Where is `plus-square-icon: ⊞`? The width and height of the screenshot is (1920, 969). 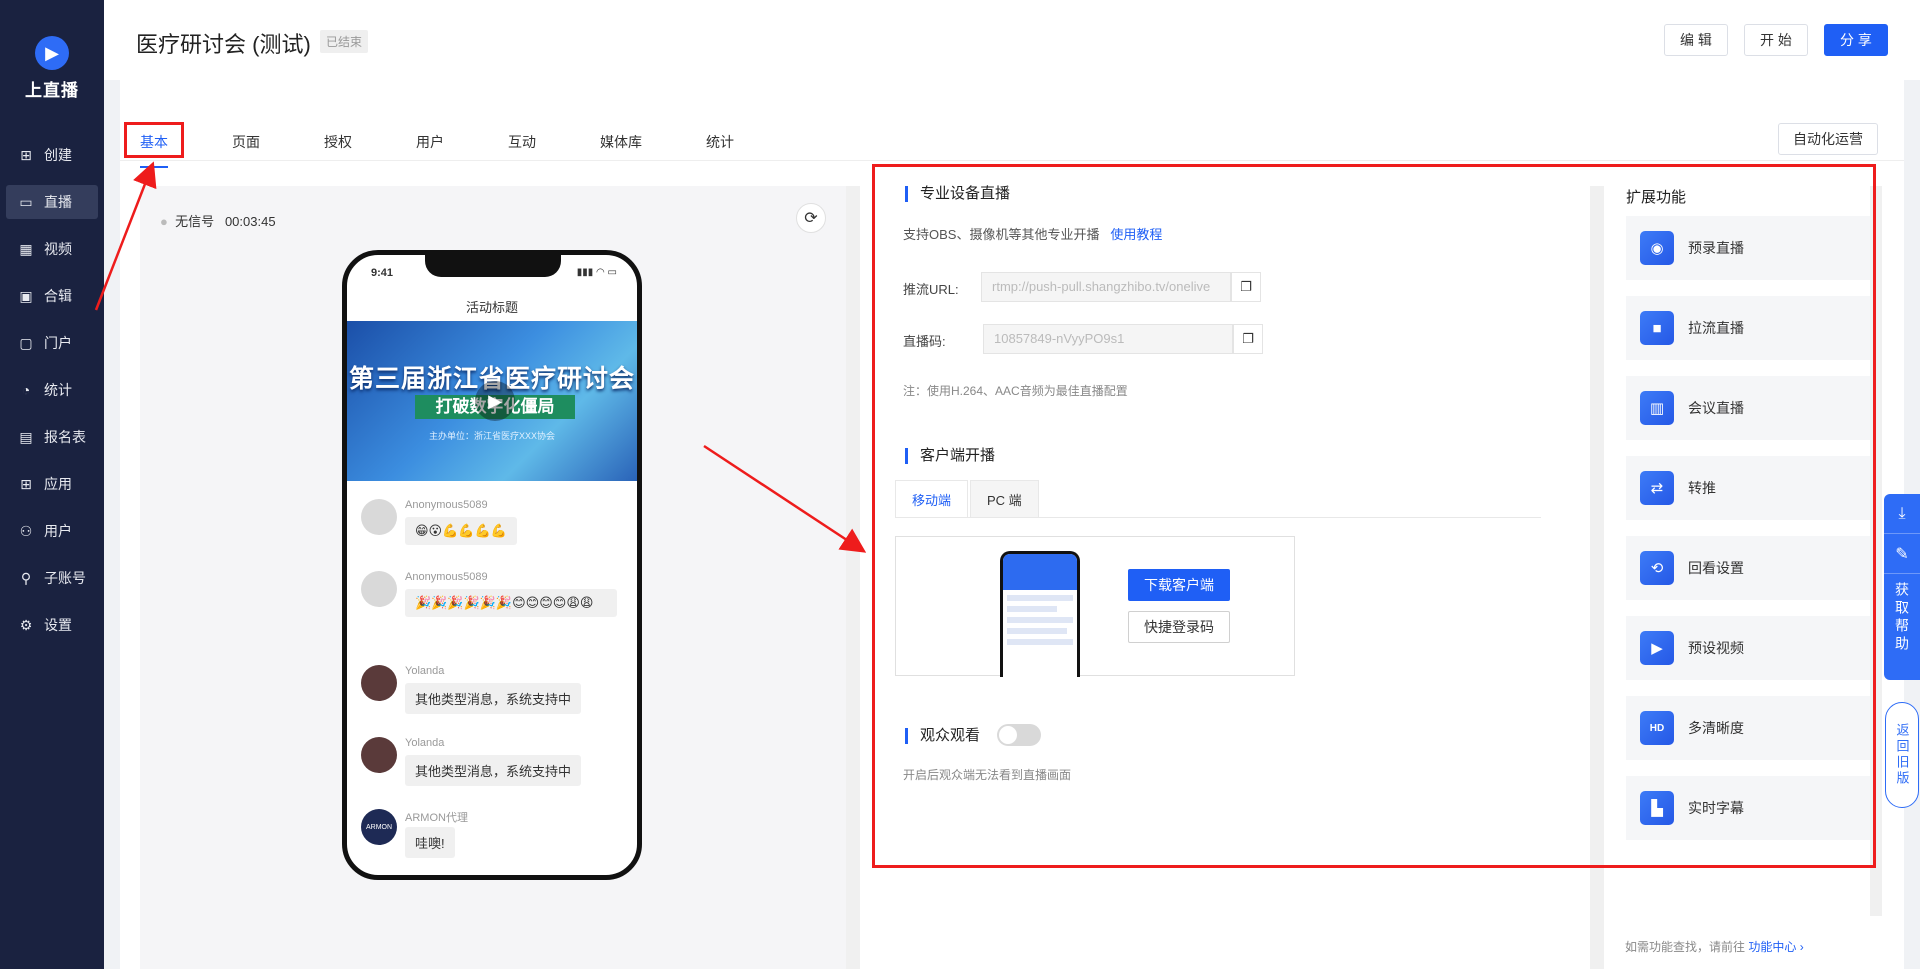
plus-square-icon: ⊞ is located at coordinates (26, 154).